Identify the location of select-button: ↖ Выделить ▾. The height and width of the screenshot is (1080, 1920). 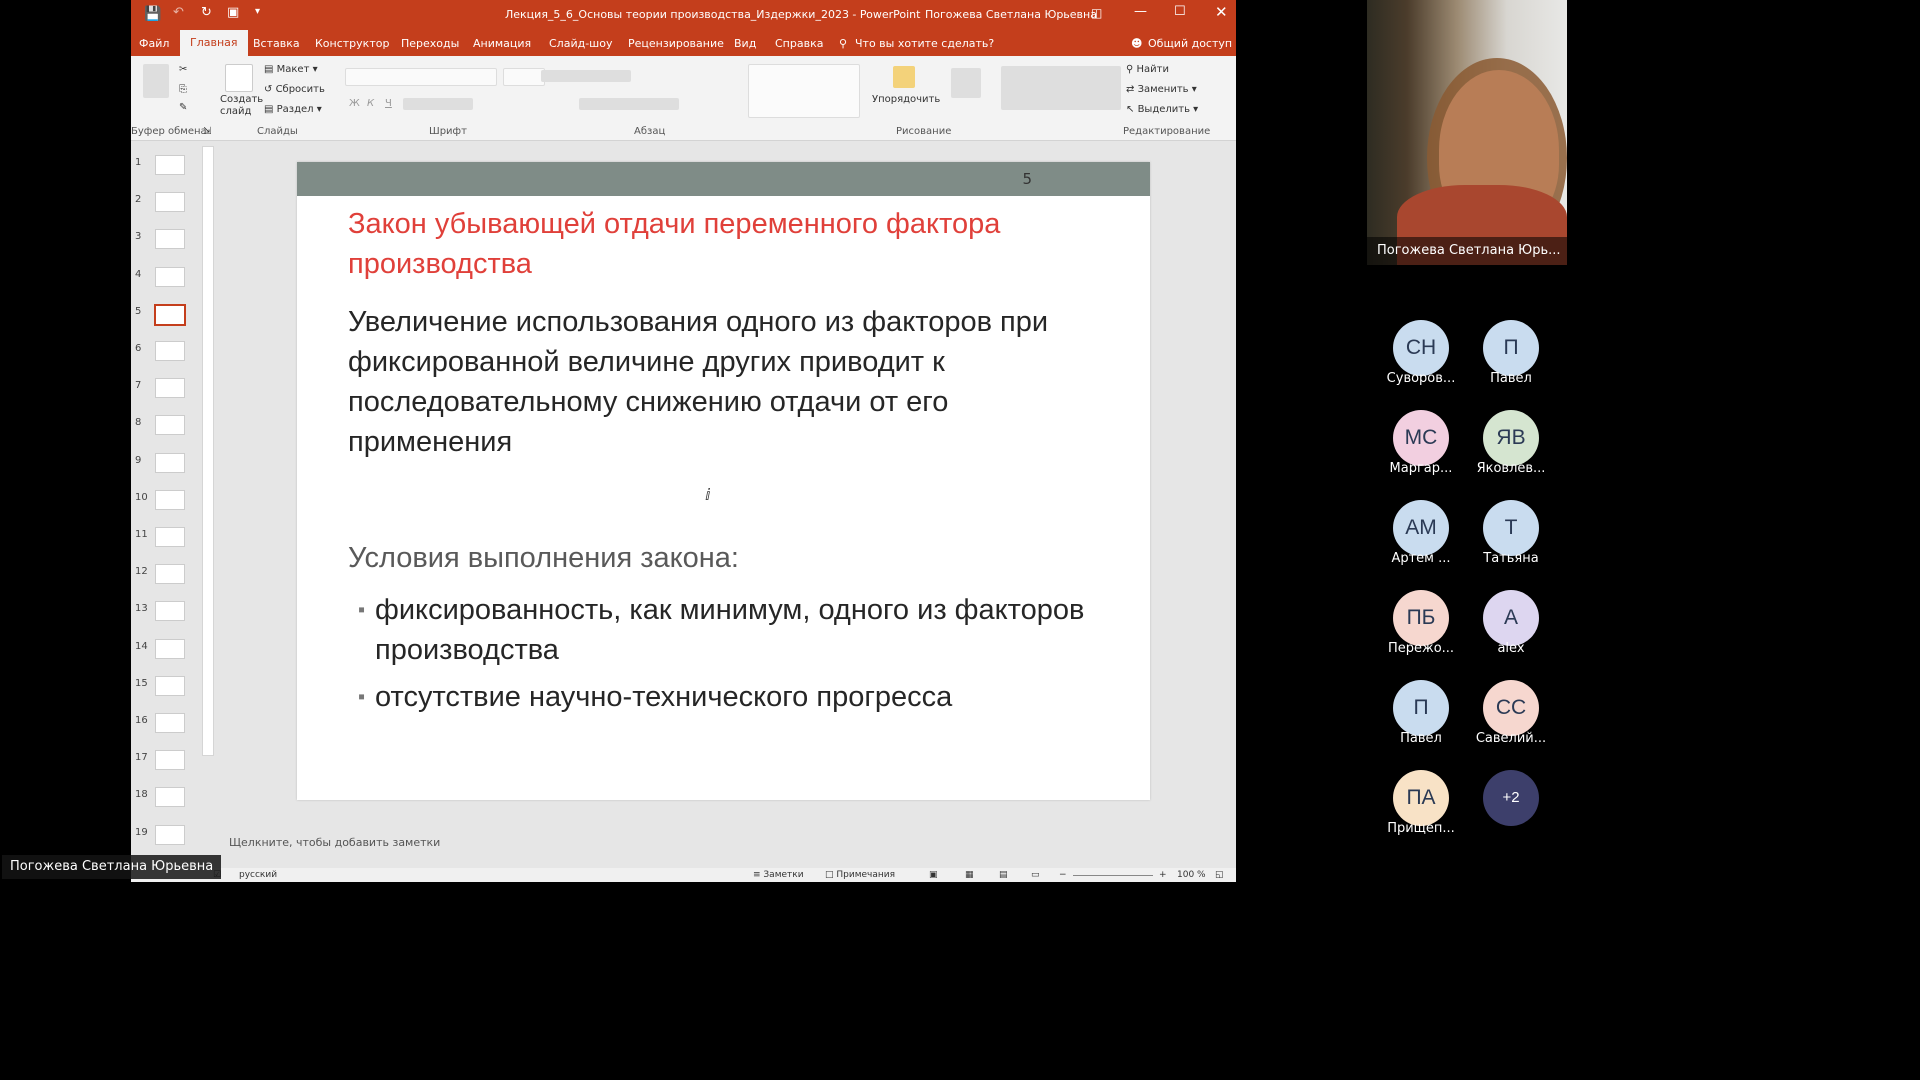
(1162, 109).